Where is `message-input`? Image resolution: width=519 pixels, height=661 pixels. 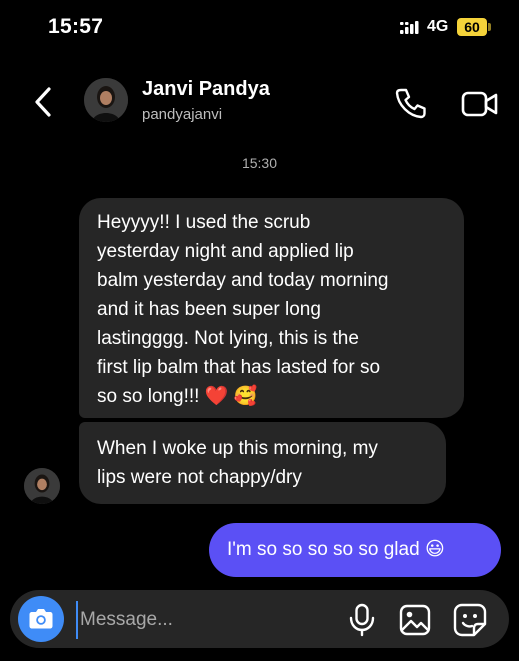 message-input is located at coordinates (204, 620).